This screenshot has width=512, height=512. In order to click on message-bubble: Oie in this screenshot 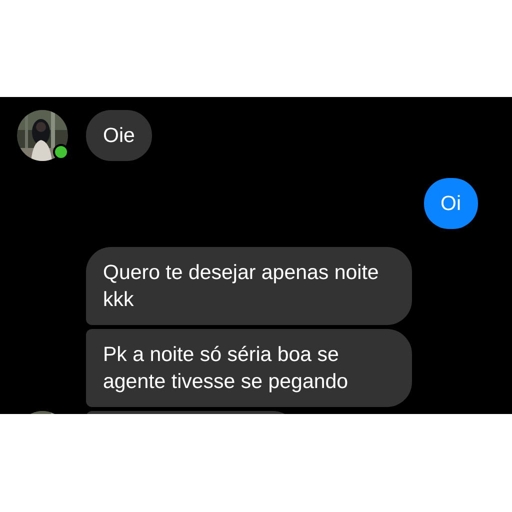, I will do `click(119, 135)`.